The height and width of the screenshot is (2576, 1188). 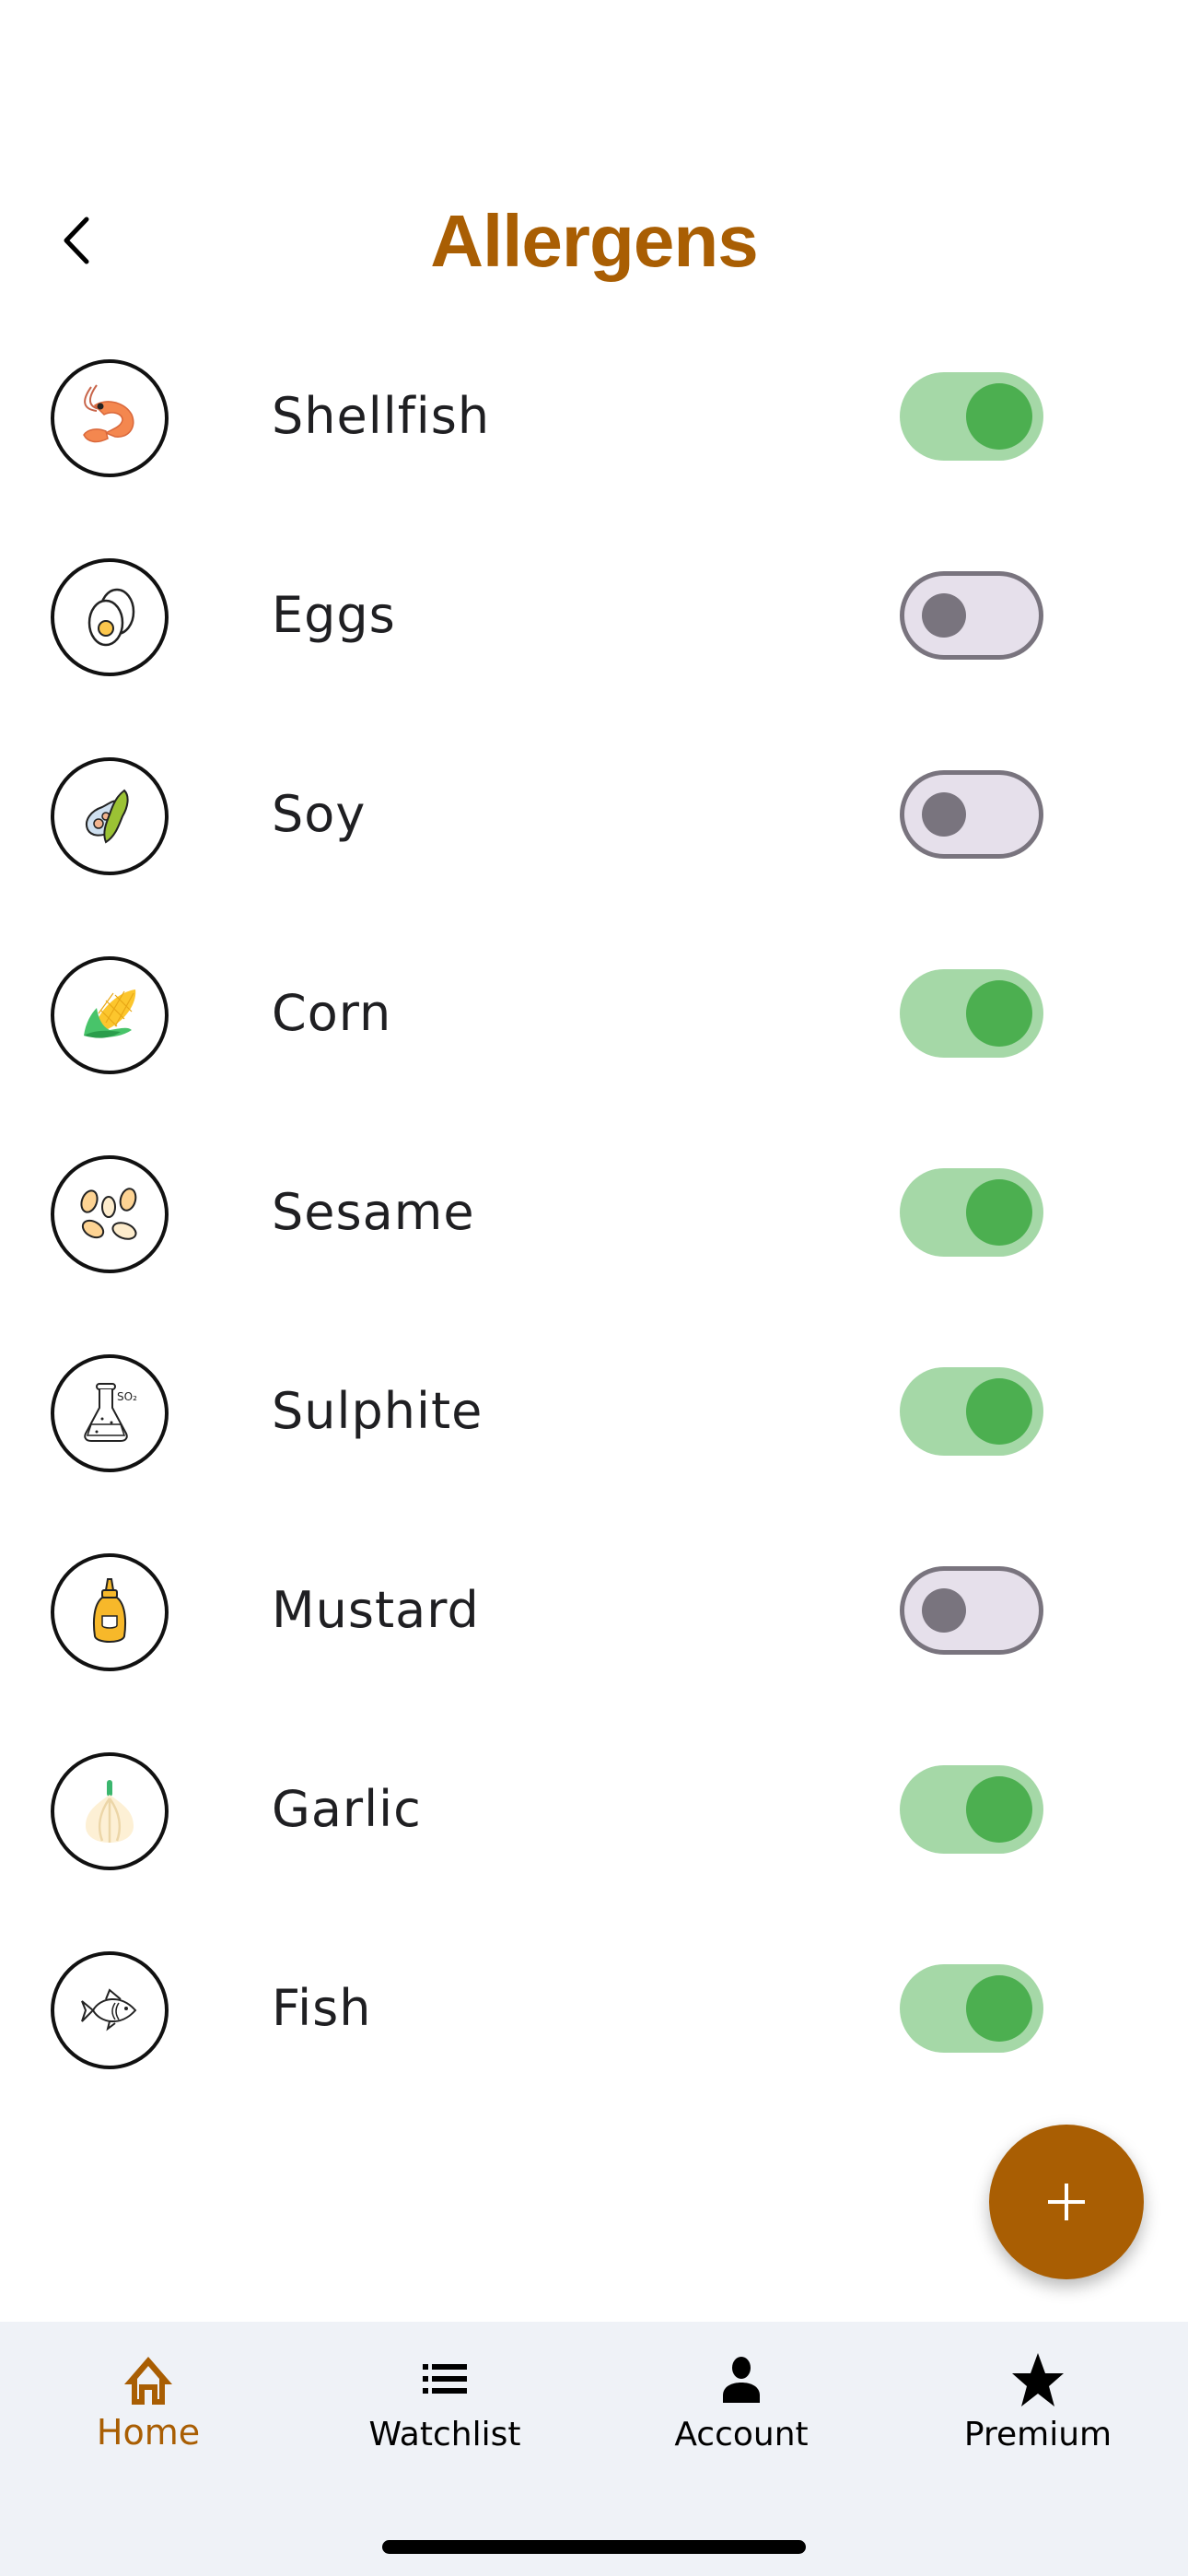 What do you see at coordinates (594, 621) in the screenshot?
I see `allergen-row-eggs: Eggs` at bounding box center [594, 621].